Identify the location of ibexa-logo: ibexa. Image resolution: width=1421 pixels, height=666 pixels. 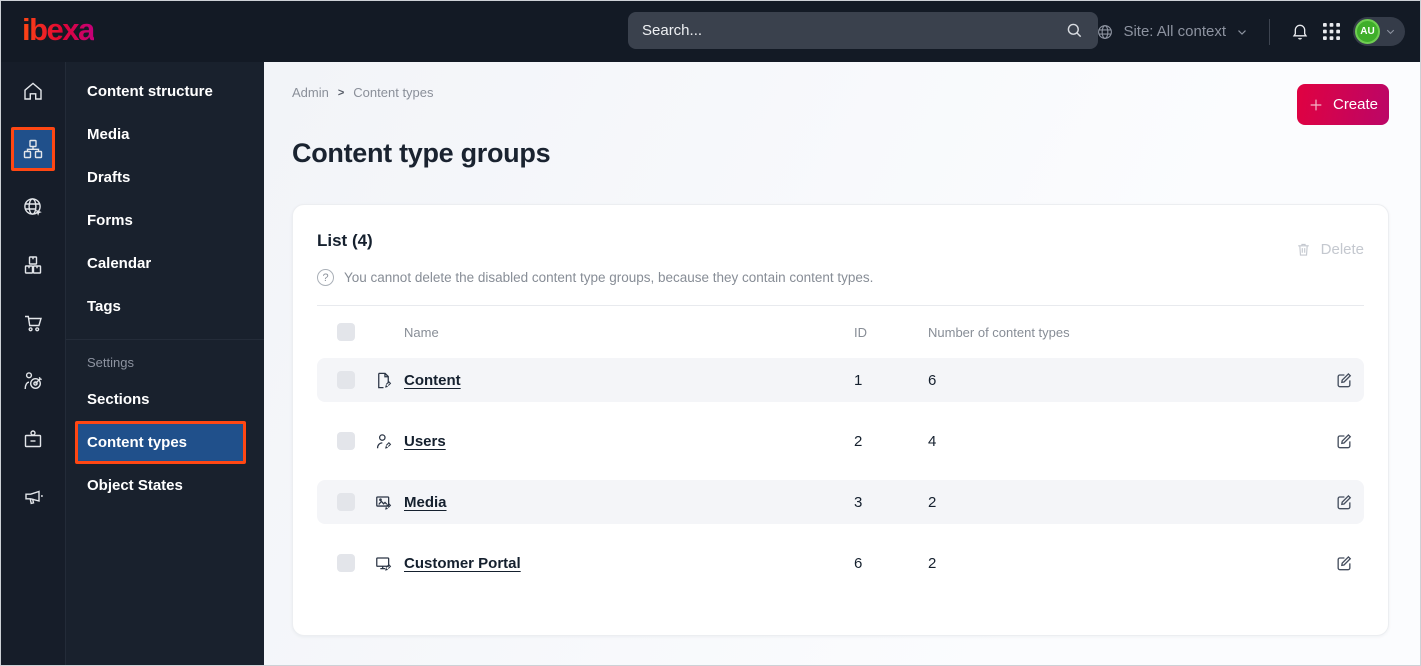
(58, 30).